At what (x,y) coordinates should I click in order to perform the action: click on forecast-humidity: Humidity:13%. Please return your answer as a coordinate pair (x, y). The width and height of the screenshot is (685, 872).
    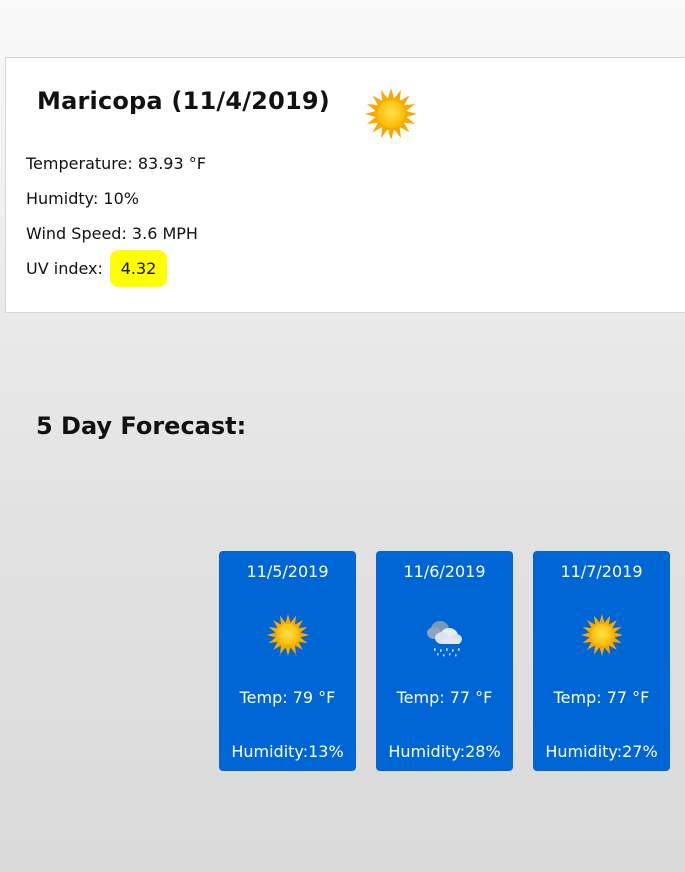
    Looking at the image, I should click on (287, 751).